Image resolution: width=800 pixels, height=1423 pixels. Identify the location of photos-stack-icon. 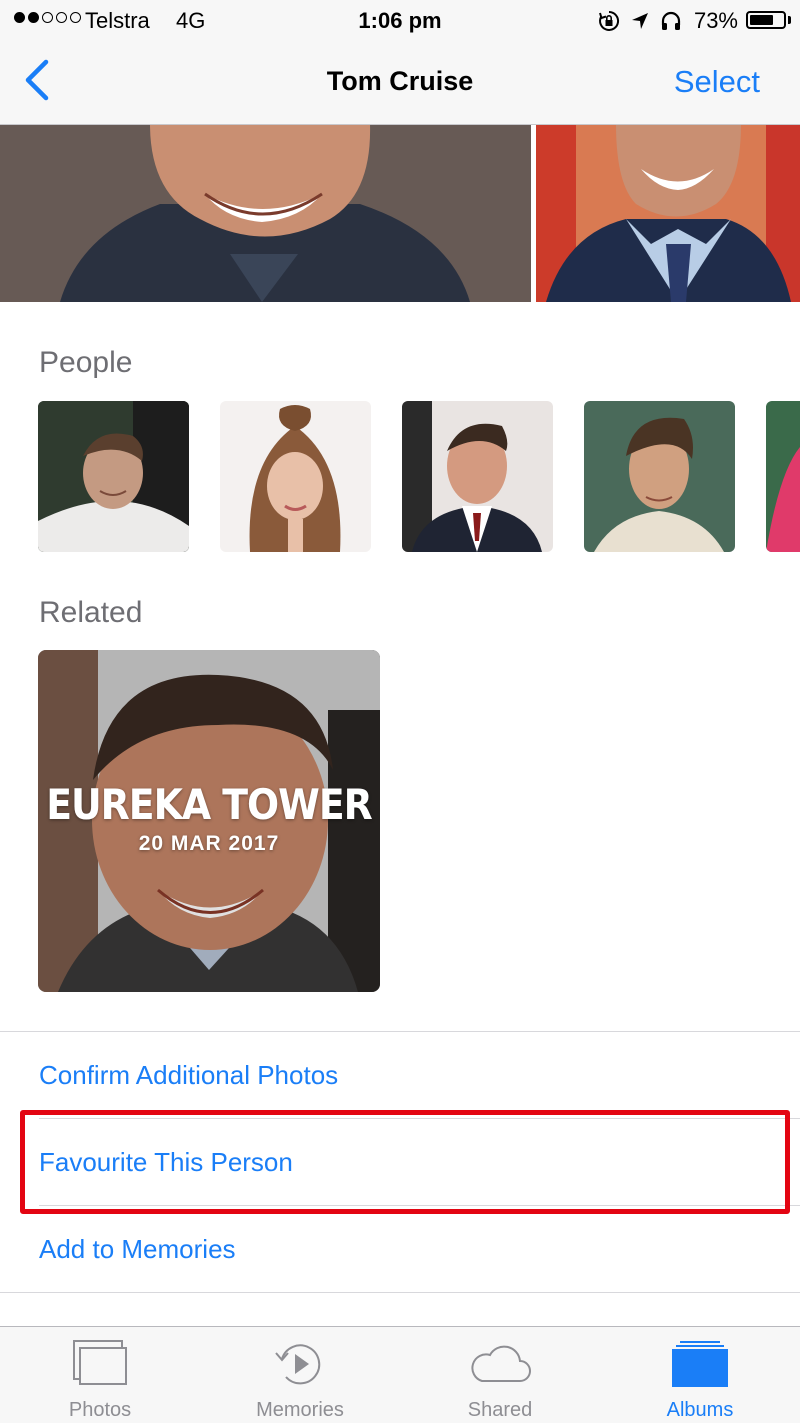
(100, 1362).